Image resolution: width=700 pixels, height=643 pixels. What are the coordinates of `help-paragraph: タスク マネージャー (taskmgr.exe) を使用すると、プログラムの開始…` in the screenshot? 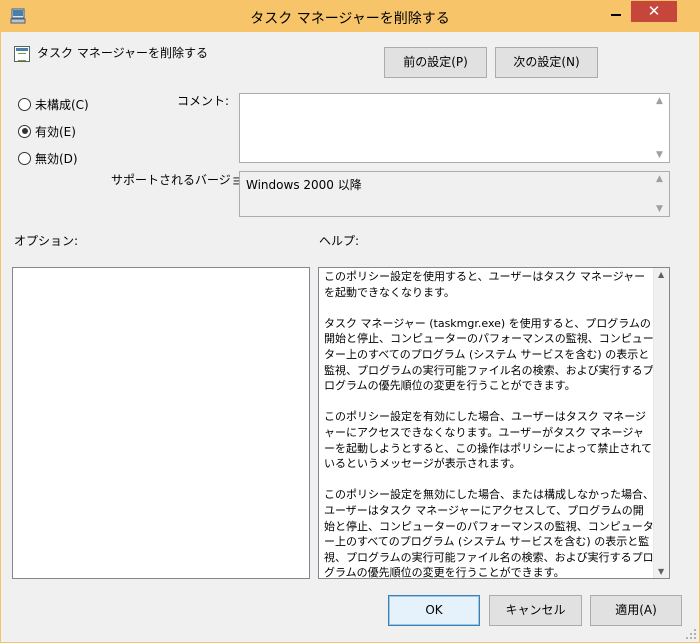 It's located at (489, 354).